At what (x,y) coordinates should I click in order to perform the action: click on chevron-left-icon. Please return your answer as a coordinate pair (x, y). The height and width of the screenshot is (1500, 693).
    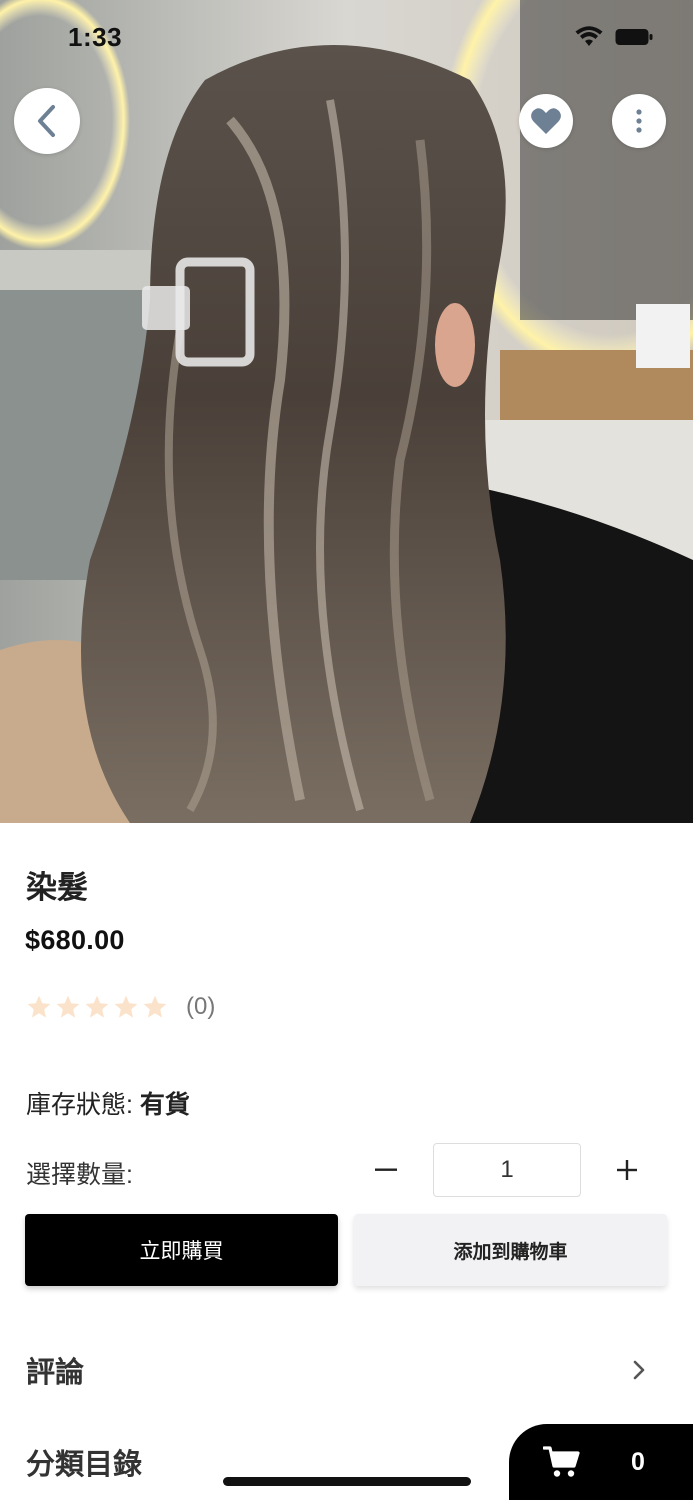
    Looking at the image, I should click on (46, 121).